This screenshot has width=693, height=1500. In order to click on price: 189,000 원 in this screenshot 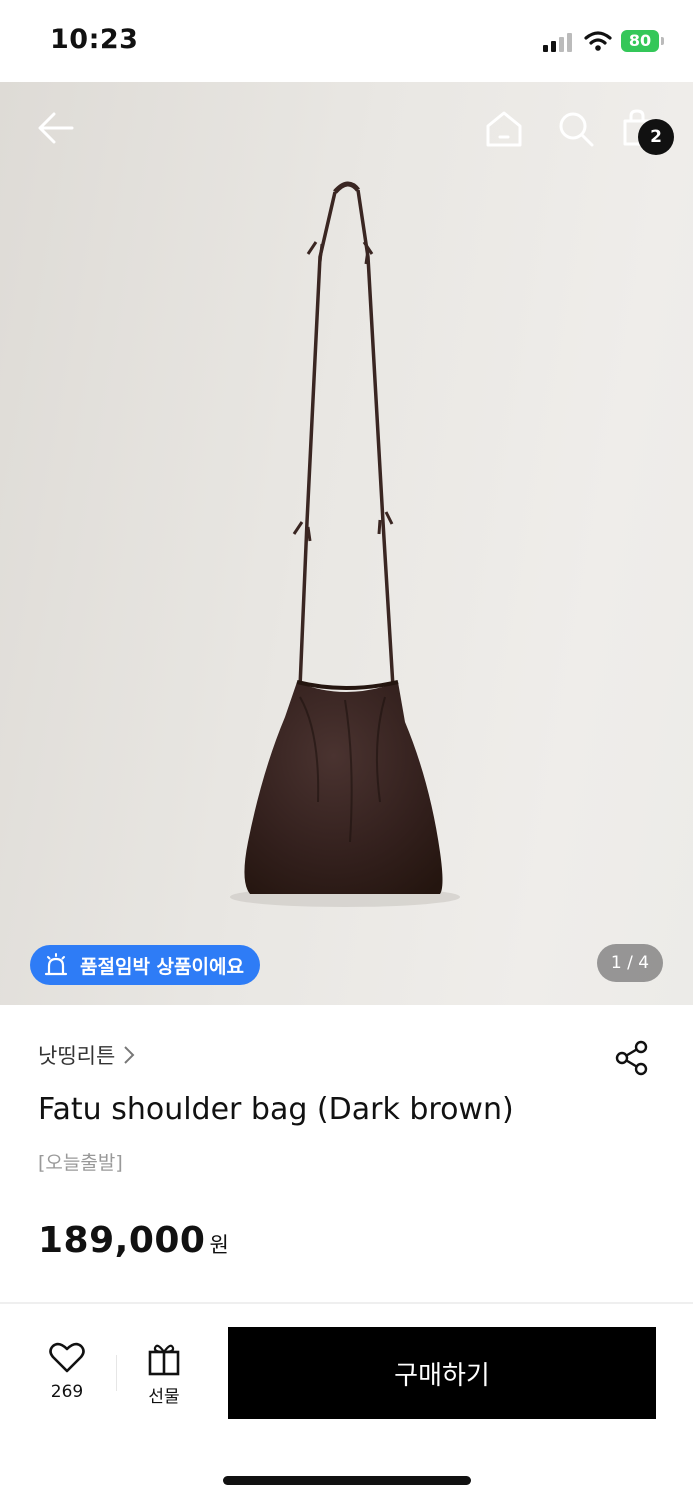, I will do `click(133, 1240)`.